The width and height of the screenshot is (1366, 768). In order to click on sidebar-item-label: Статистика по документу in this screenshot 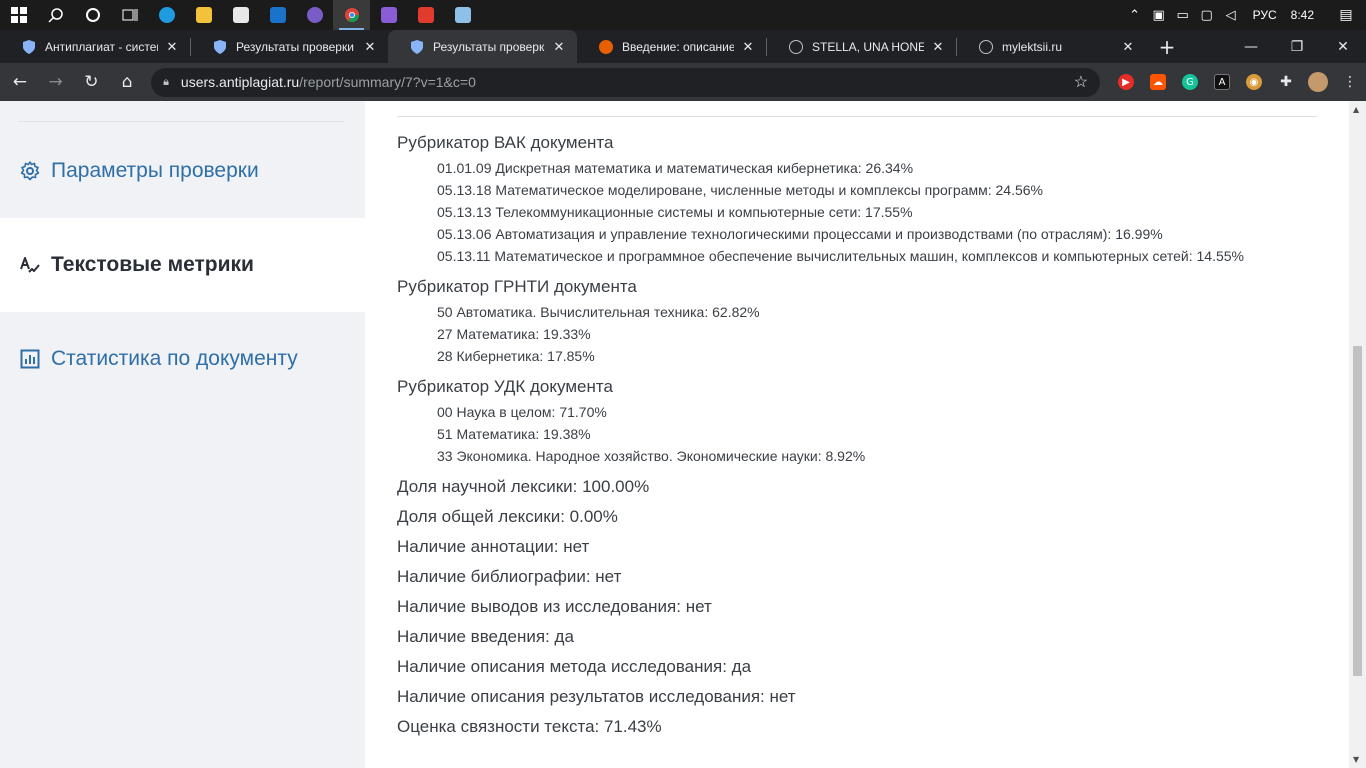, I will do `click(174, 358)`.